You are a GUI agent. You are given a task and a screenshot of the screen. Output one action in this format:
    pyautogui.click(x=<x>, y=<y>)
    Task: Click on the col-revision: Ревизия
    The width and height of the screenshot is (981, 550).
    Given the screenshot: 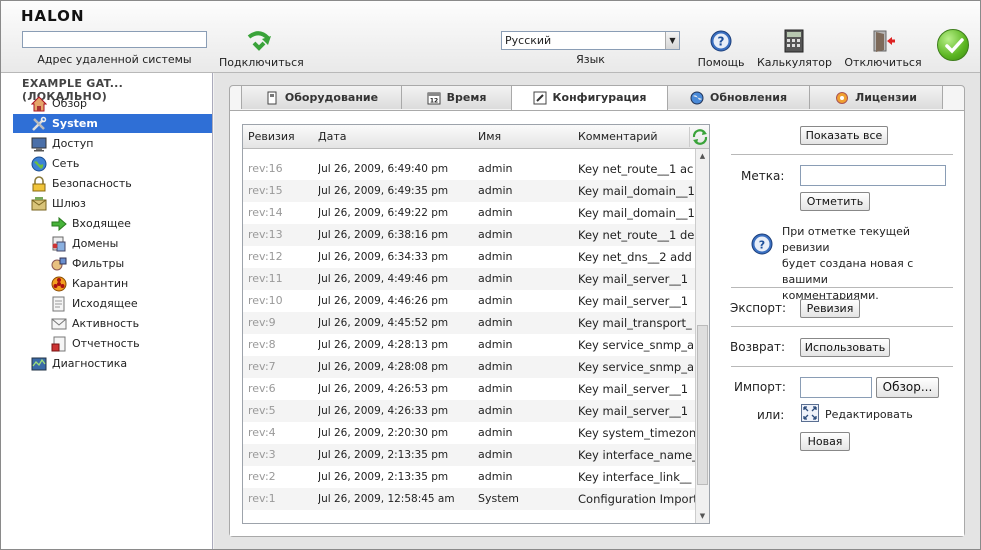 What is the action you would take?
    pyautogui.click(x=271, y=136)
    